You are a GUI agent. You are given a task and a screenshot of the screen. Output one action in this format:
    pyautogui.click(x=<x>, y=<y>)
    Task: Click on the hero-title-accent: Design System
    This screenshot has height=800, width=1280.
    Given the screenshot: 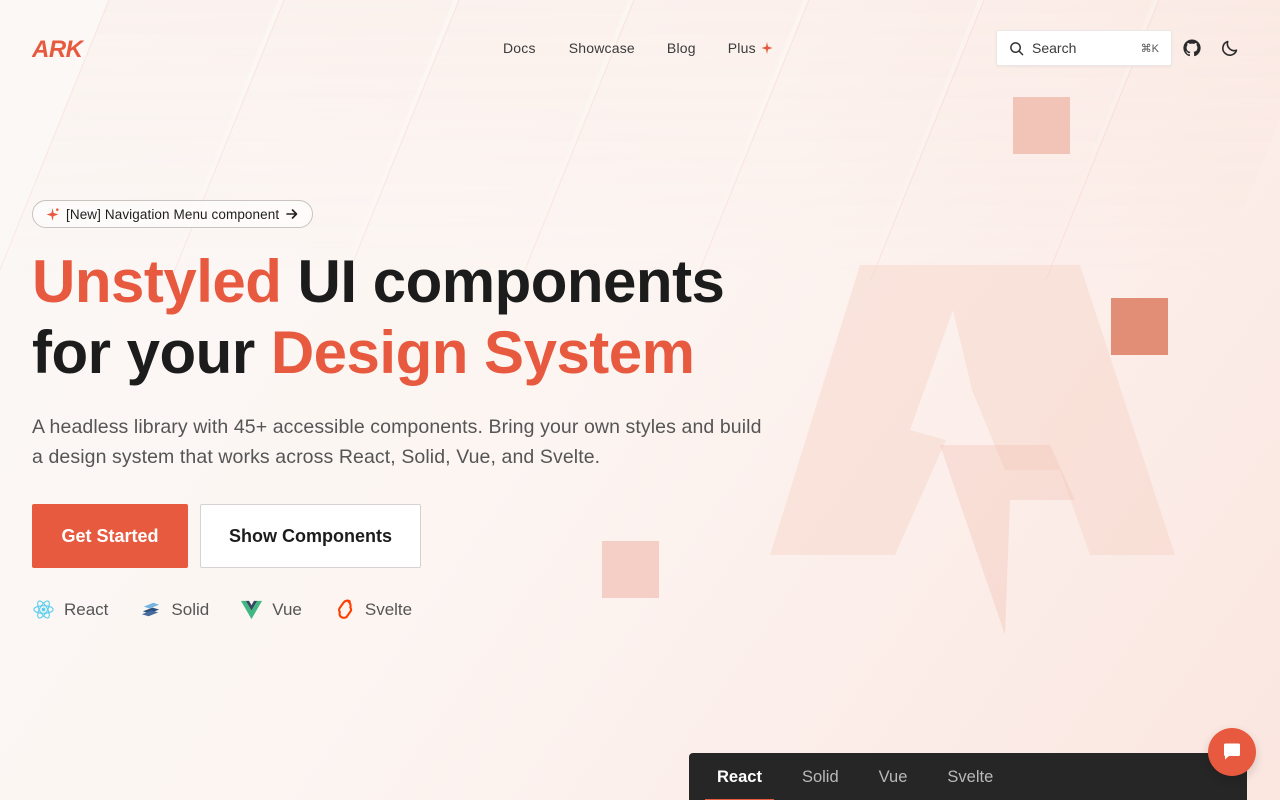 What is the action you would take?
    pyautogui.click(x=482, y=352)
    